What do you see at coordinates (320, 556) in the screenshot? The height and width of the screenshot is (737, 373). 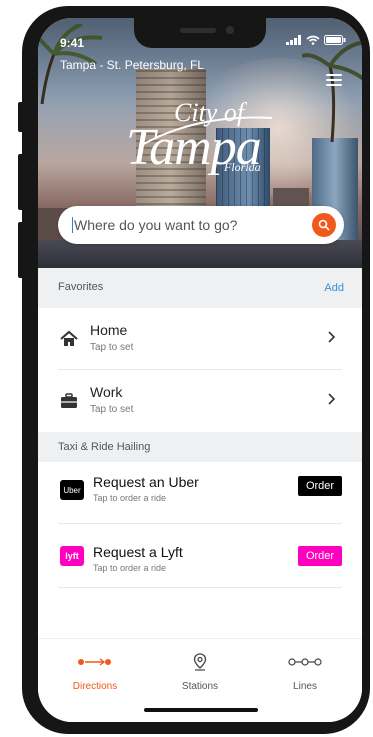 I see `order-lyft-button: Order` at bounding box center [320, 556].